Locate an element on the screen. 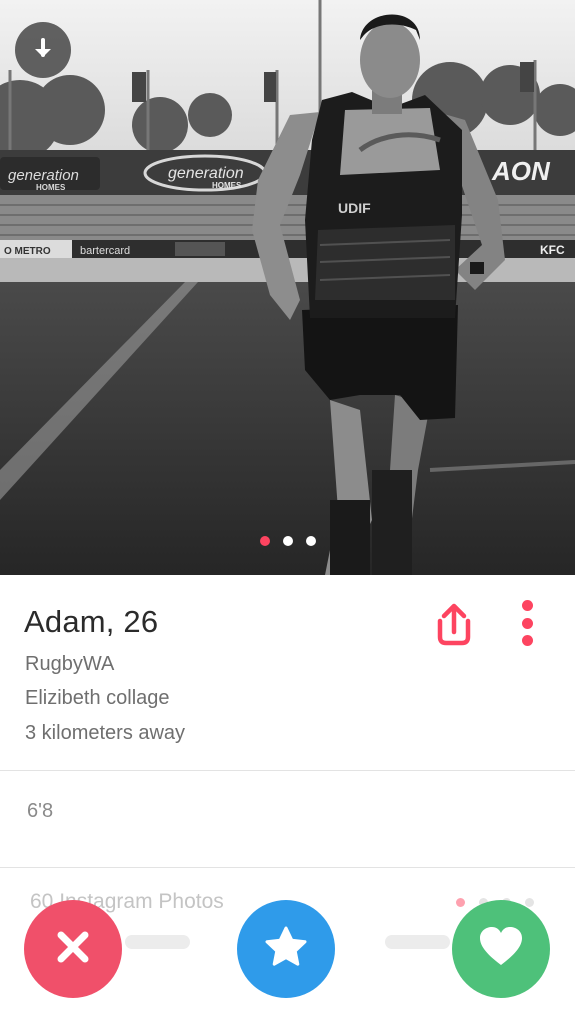 This screenshot has width=575, height=1024. svg-text: AON is located at coordinates (521, 171).